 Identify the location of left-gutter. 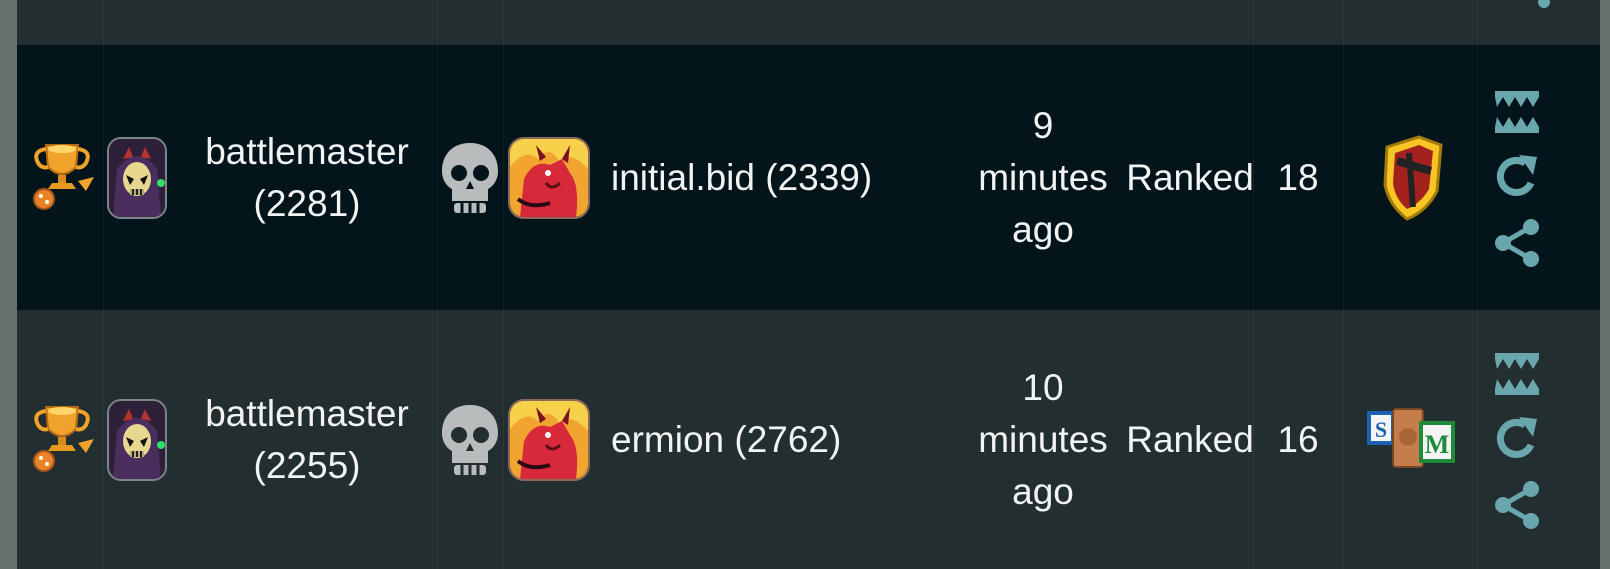
(8, 284).